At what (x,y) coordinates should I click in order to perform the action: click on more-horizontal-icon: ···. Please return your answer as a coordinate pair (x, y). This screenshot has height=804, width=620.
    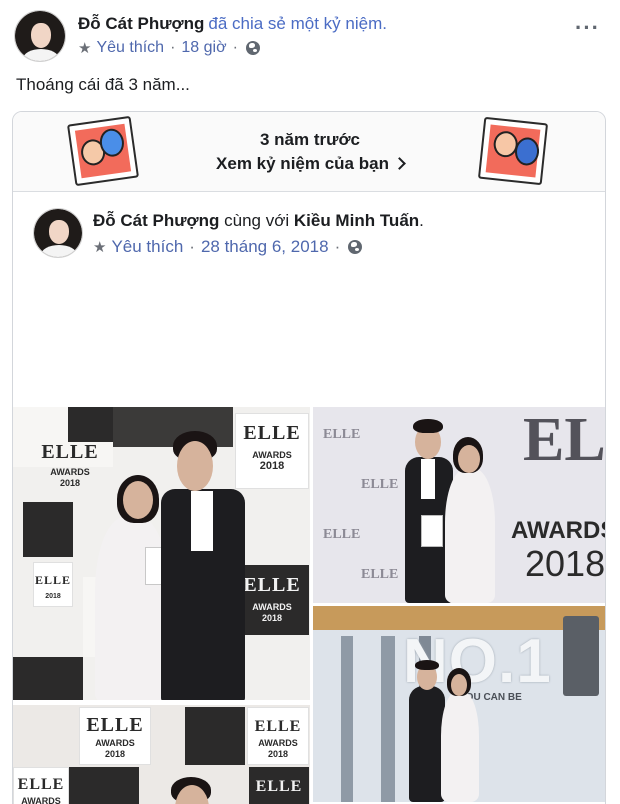
    Looking at the image, I should click on (587, 27).